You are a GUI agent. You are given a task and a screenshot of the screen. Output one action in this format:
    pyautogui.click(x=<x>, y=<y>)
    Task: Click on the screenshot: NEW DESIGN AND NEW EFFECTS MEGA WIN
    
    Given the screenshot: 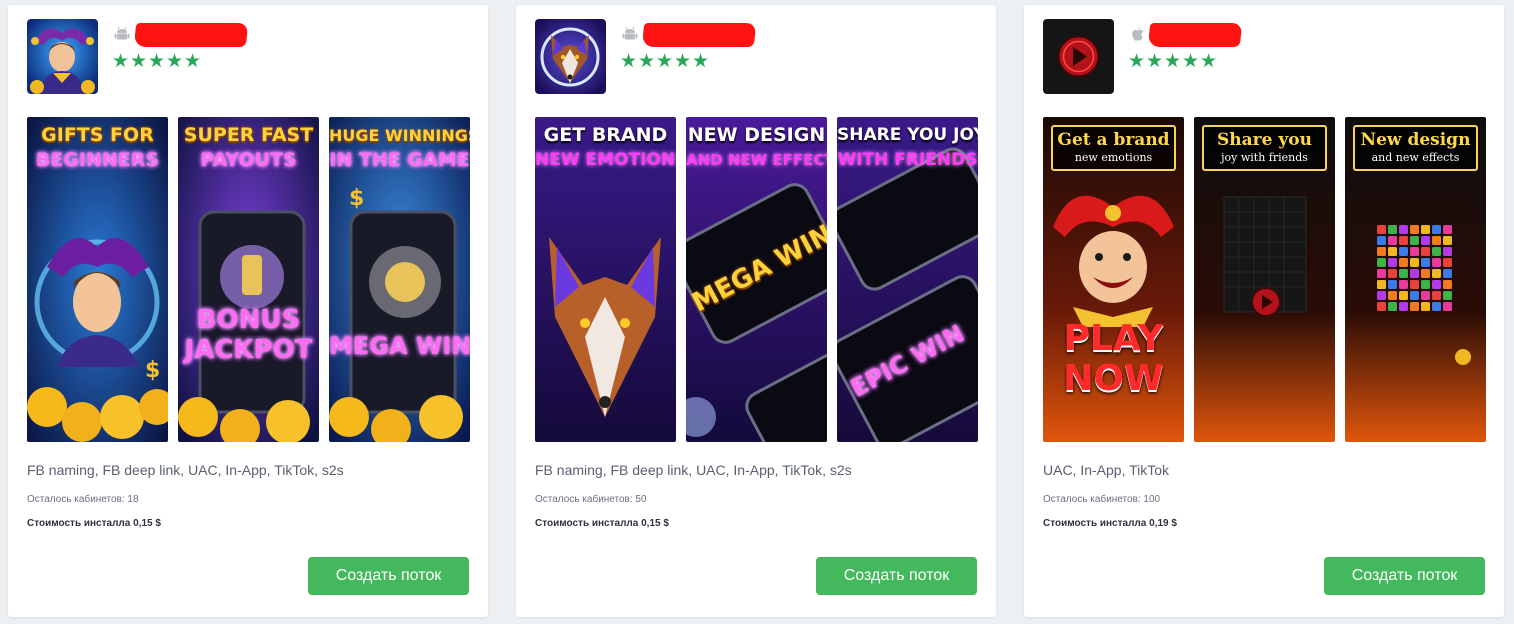 What is the action you would take?
    pyautogui.click(x=756, y=279)
    